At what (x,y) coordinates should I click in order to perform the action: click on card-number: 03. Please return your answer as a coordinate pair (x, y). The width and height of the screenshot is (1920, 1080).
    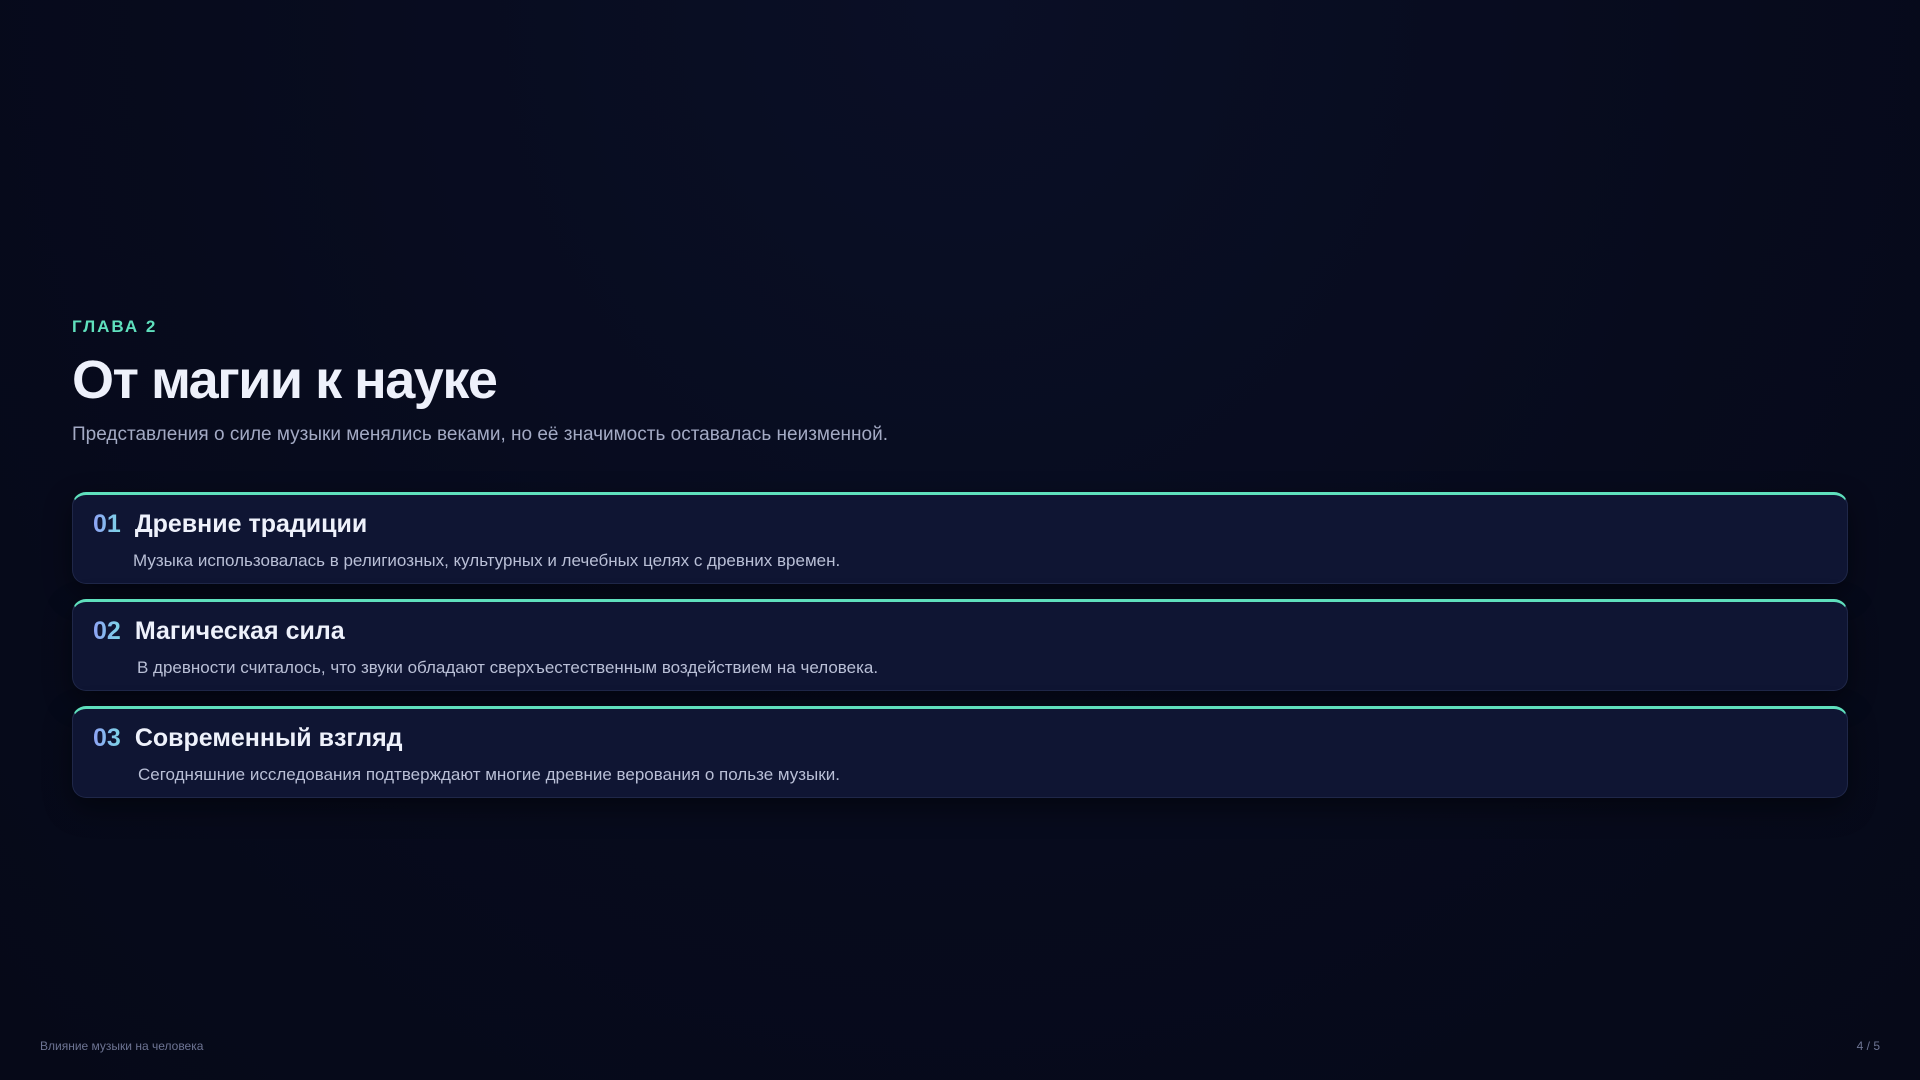
    Looking at the image, I should click on (107, 738).